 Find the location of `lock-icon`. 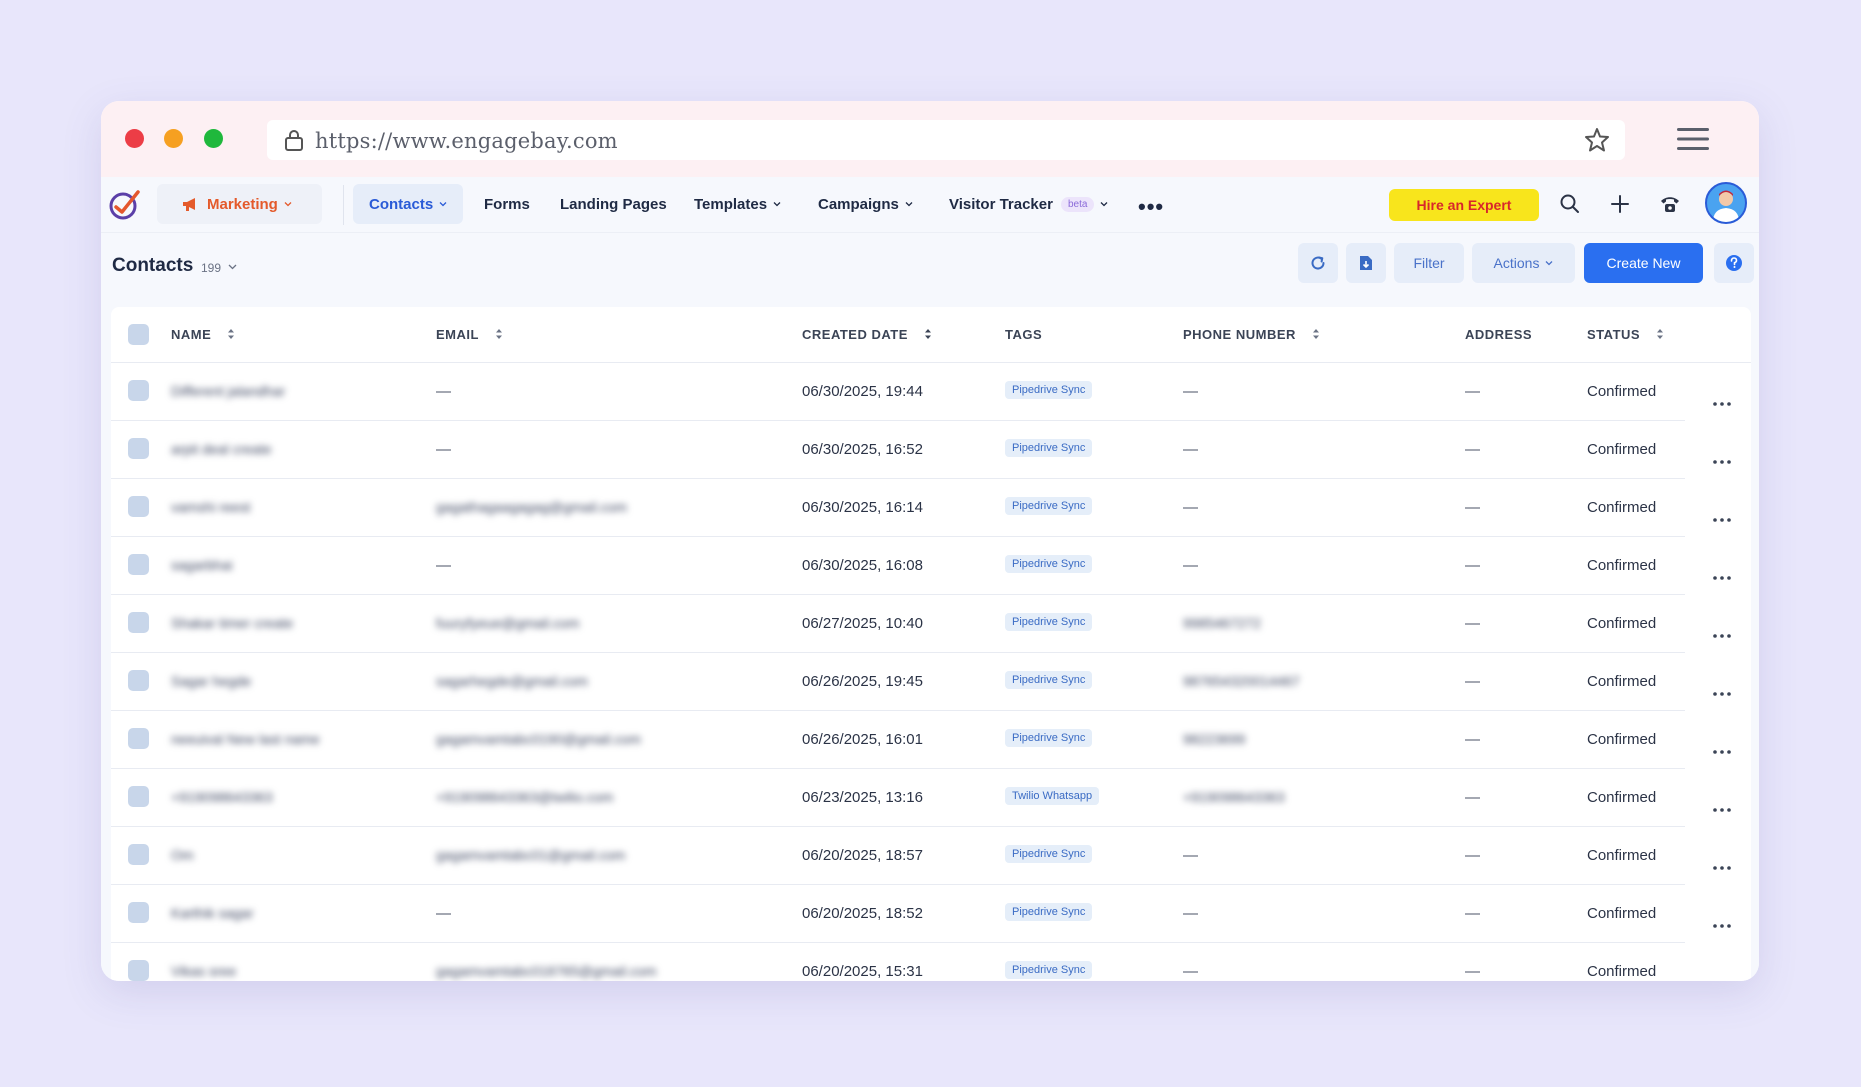

lock-icon is located at coordinates (294, 140).